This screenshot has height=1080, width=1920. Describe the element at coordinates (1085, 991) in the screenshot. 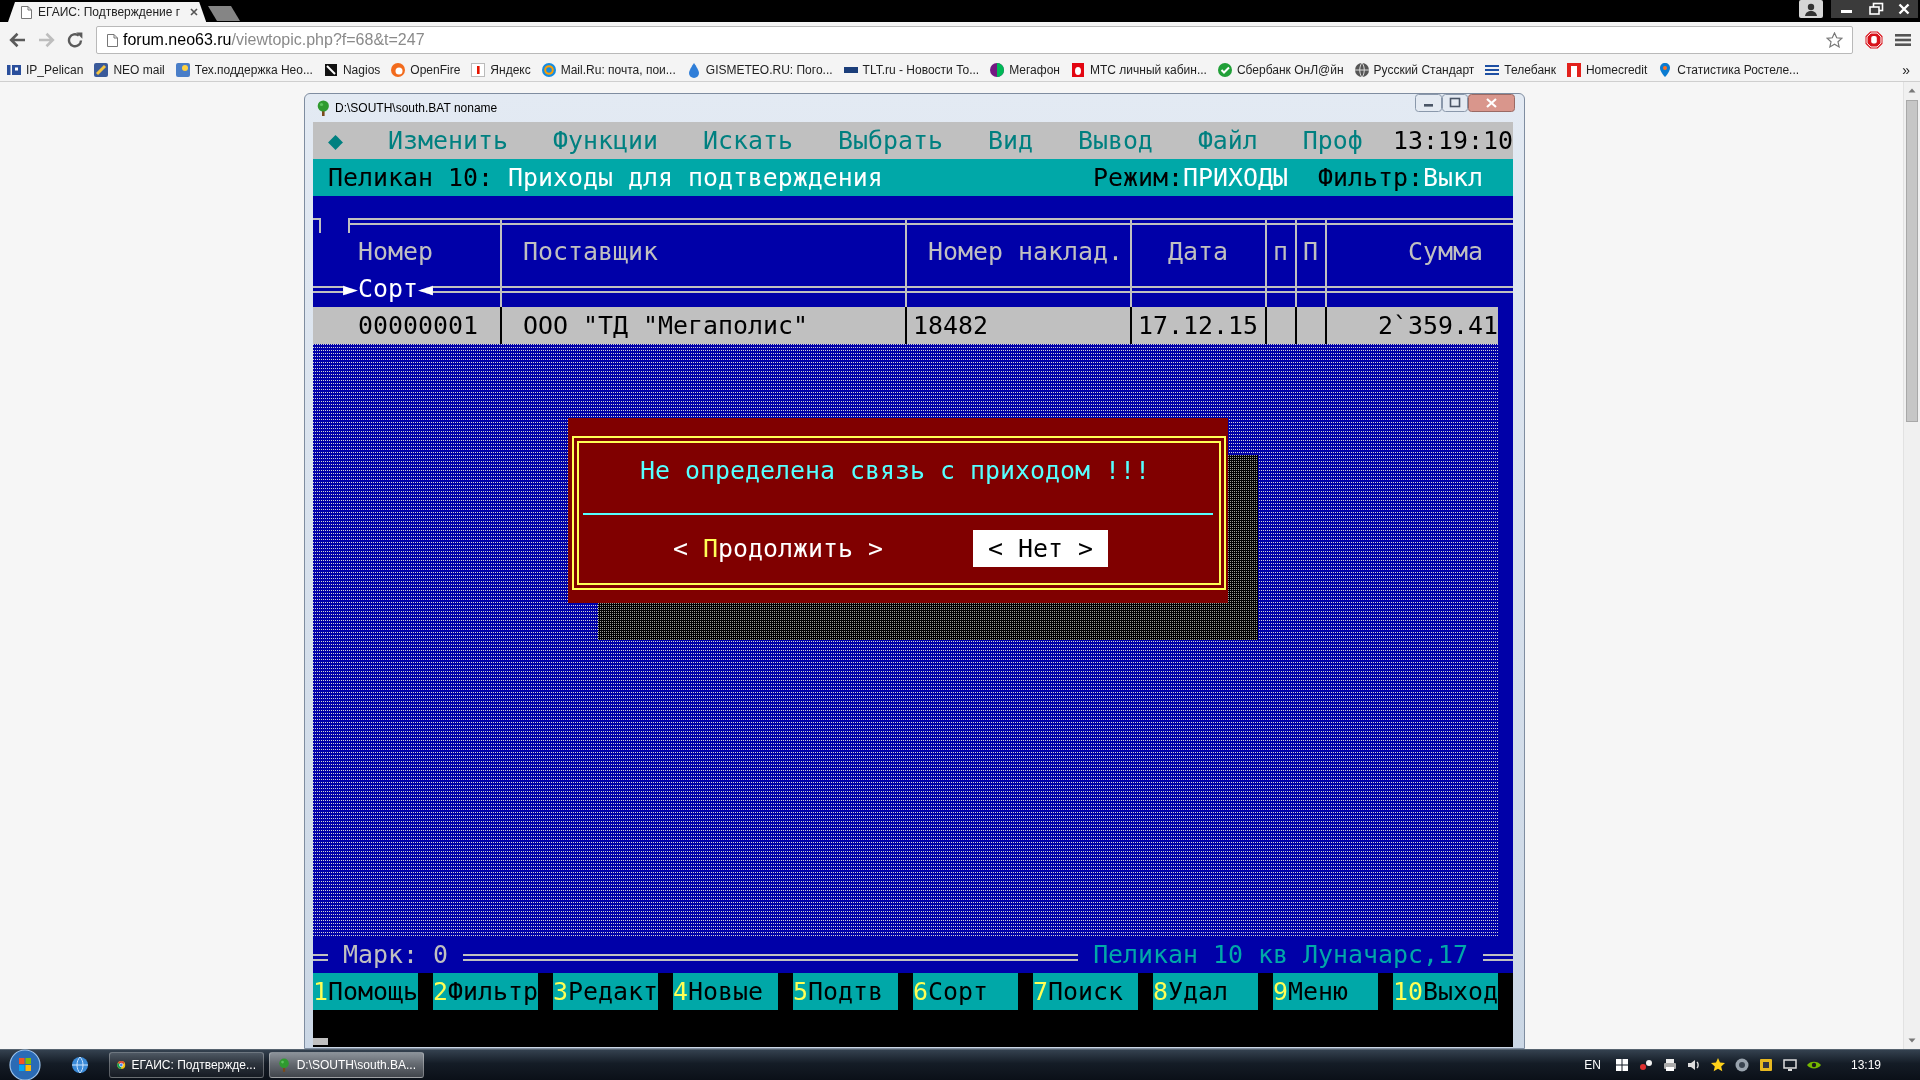

I see `function-key: 7Поиск` at that location.